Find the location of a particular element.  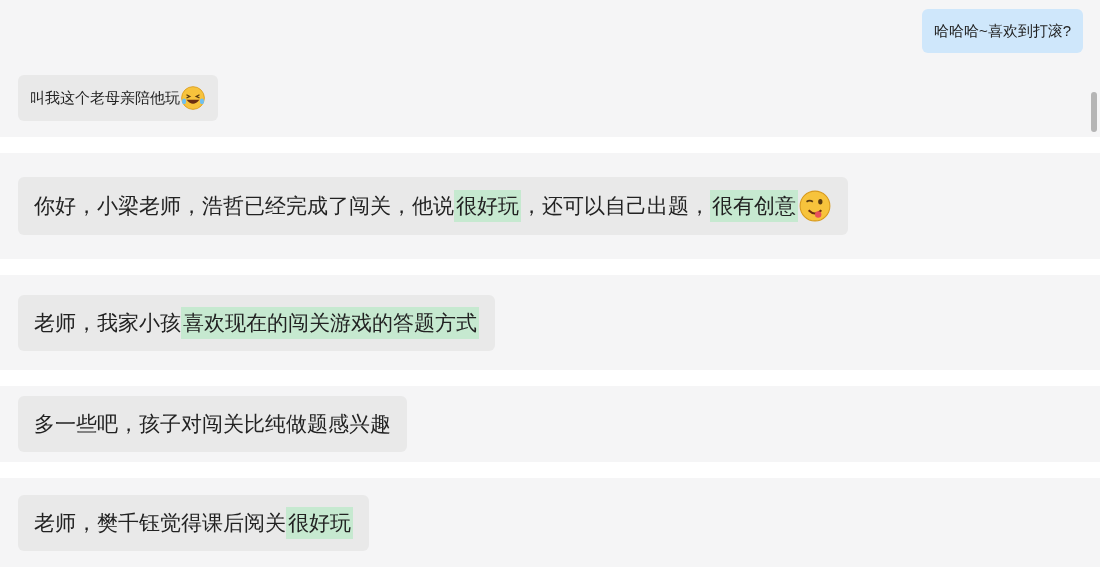

message-text: 叫我这个老母亲陪他玩 is located at coordinates (105, 98).